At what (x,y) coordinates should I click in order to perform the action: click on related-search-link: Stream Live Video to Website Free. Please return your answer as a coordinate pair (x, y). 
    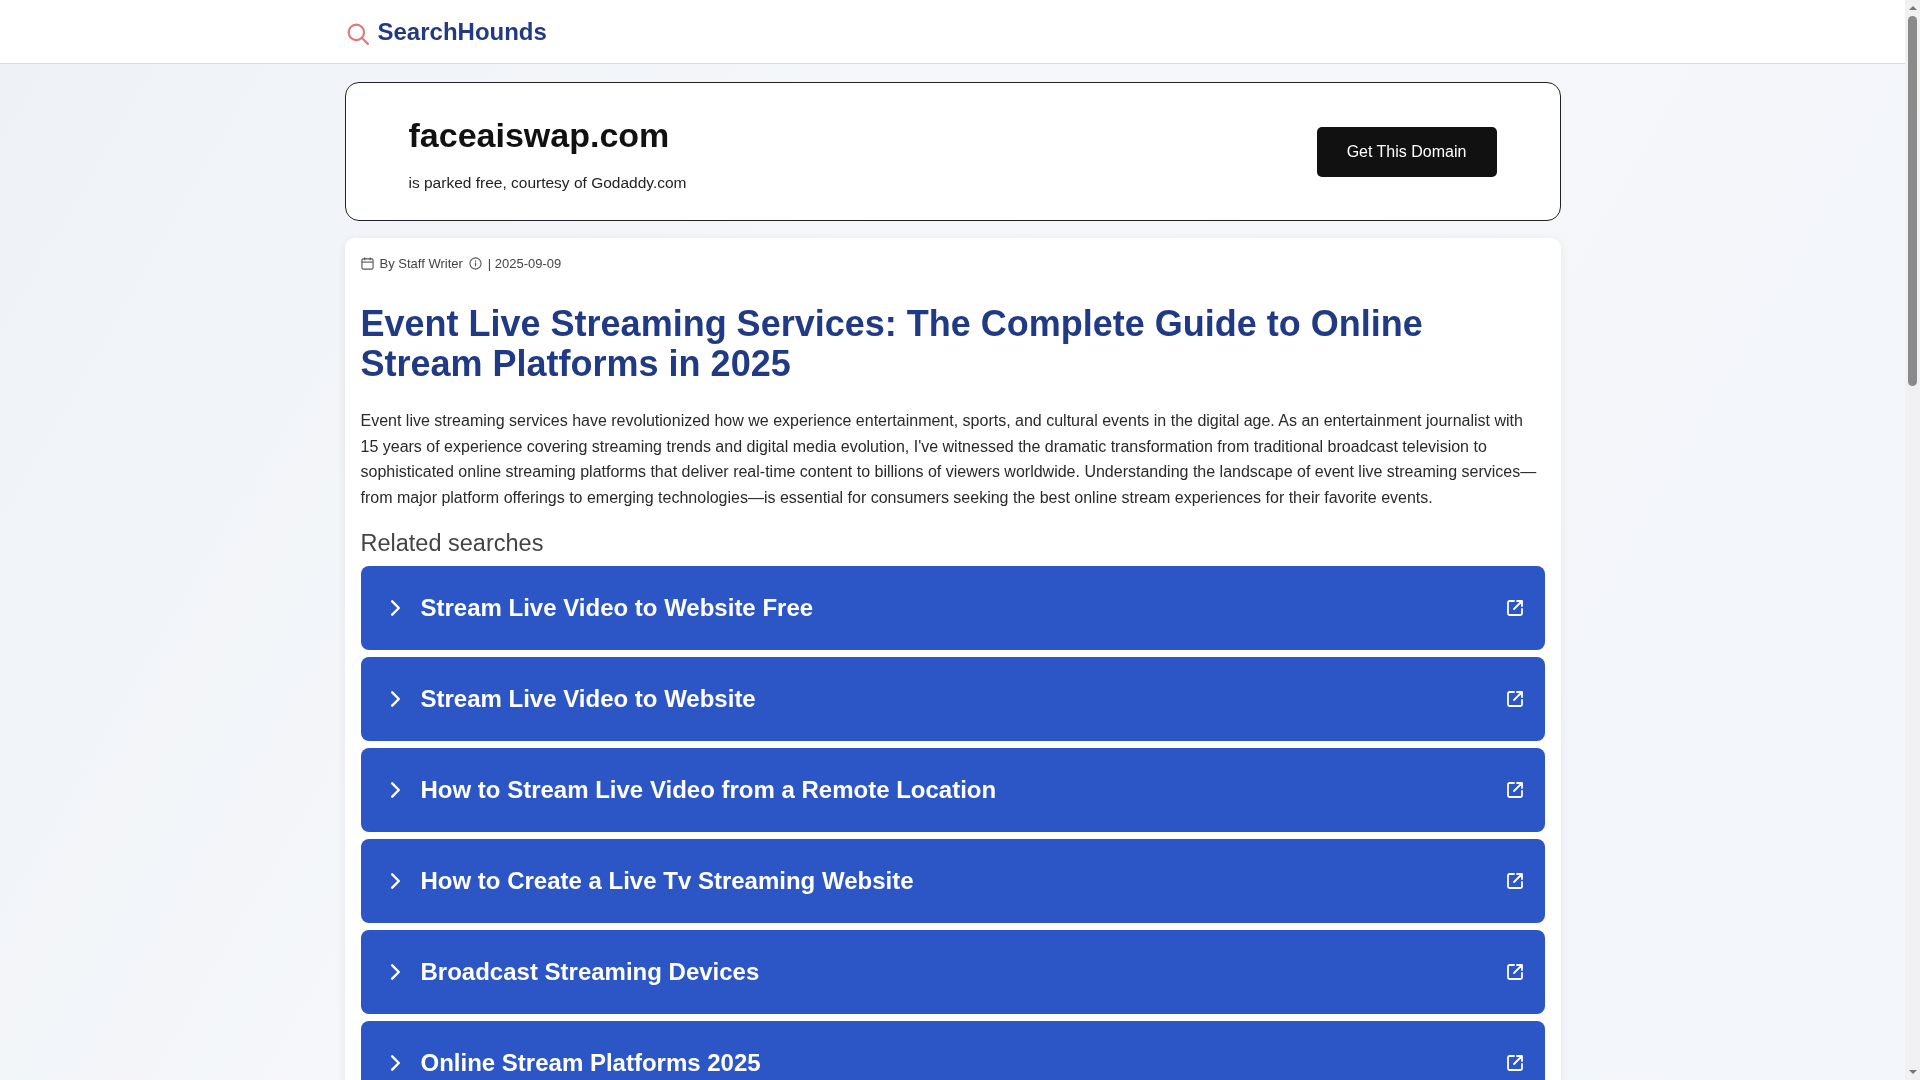
    Looking at the image, I should click on (952, 608).